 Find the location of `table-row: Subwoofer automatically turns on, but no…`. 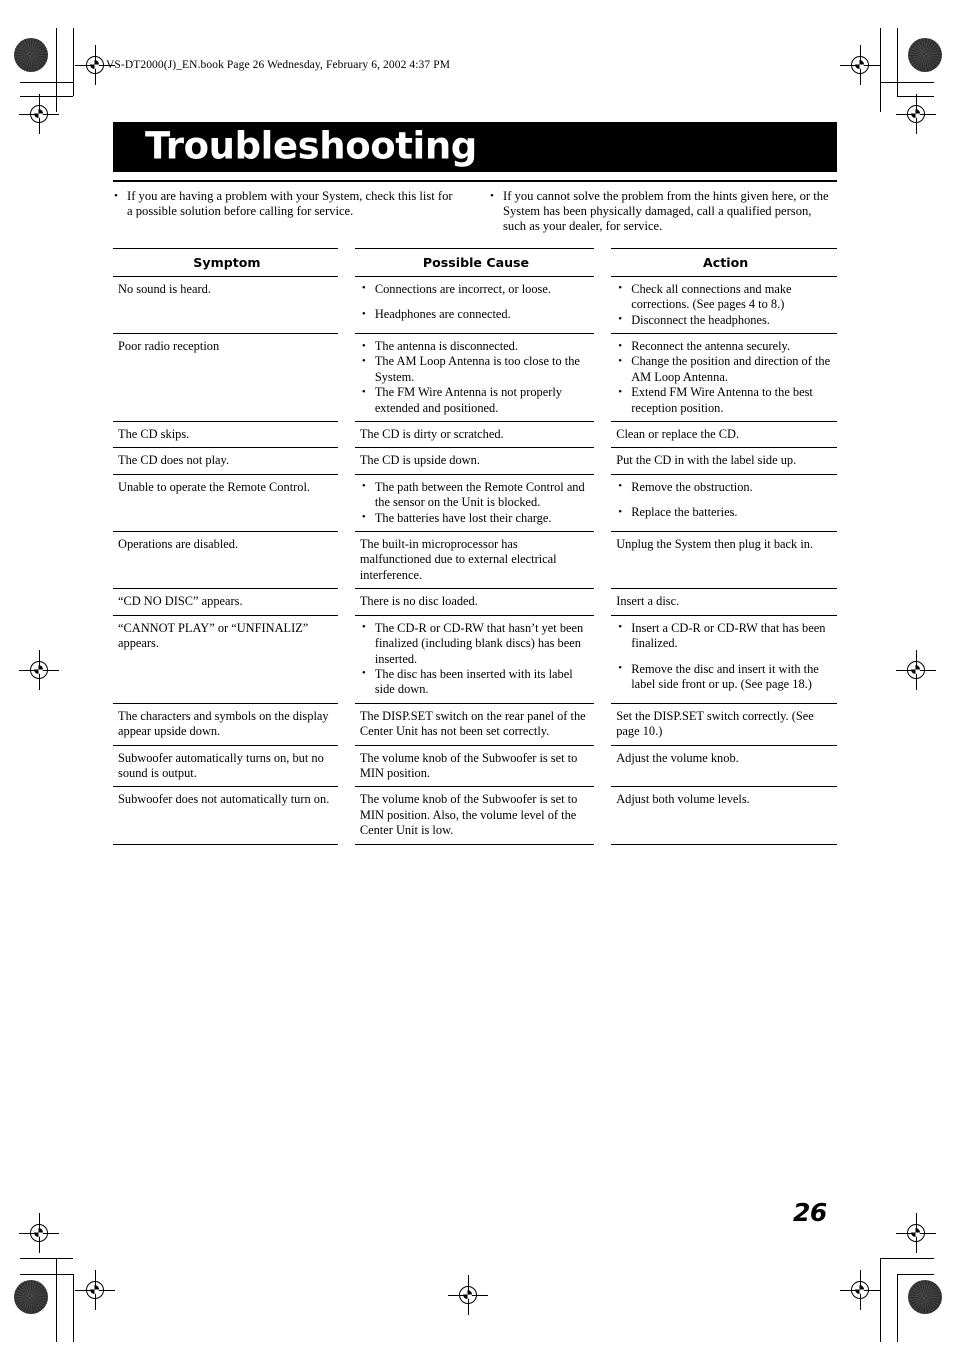

table-row: Subwoofer automatically turns on, but no… is located at coordinates (475, 766).